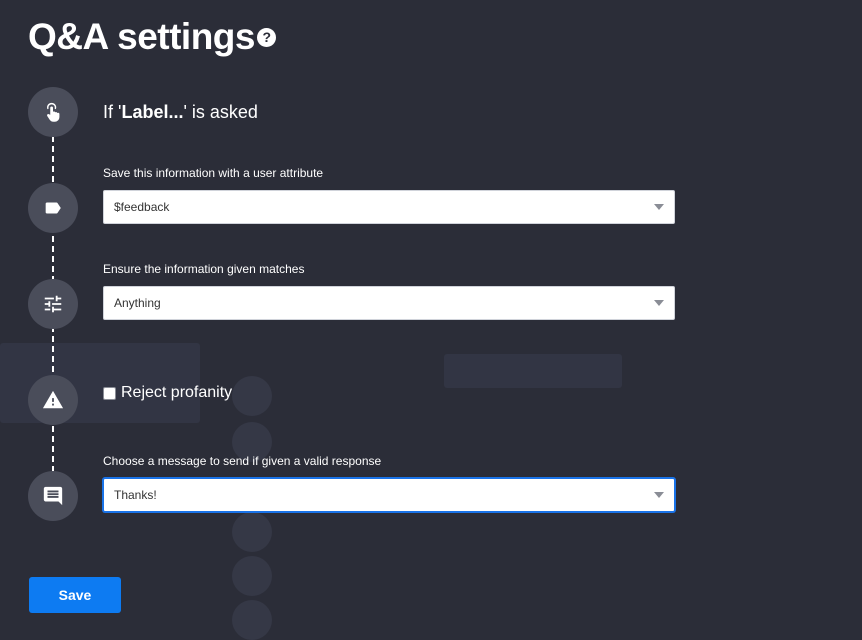 Image resolution: width=862 pixels, height=640 pixels. I want to click on tag-icon, so click(53, 208).